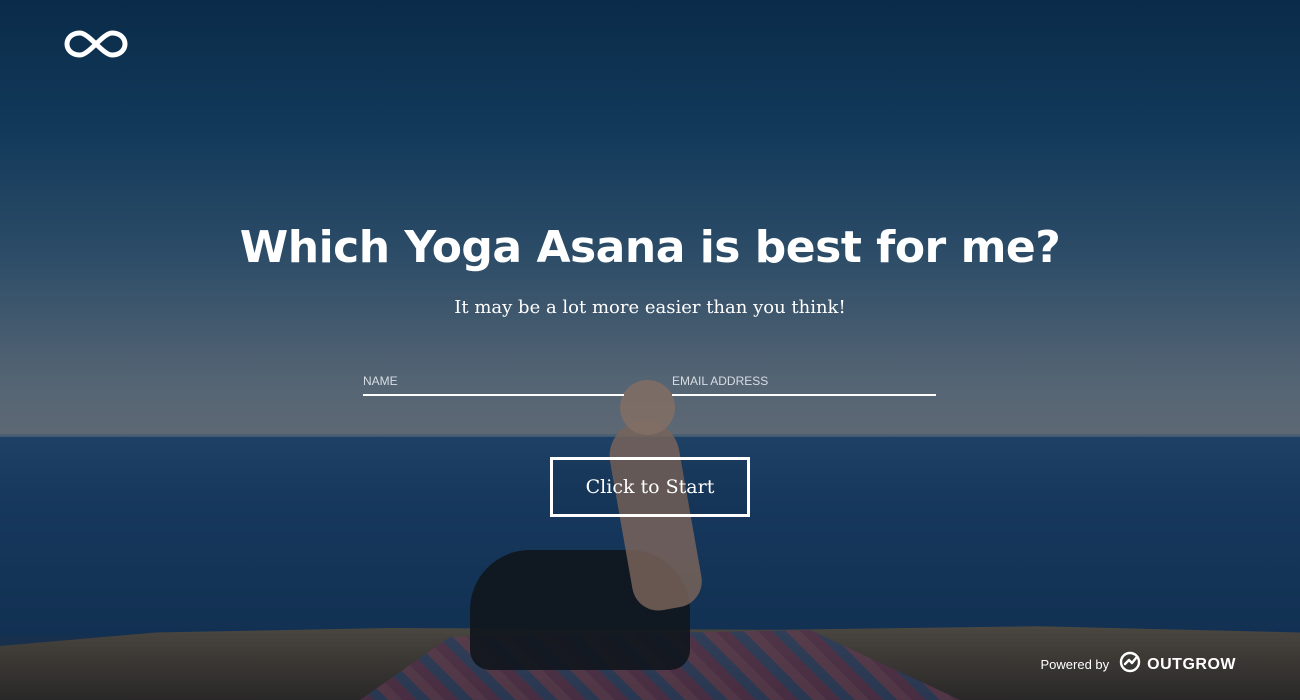  What do you see at coordinates (1075, 664) in the screenshot?
I see `powered-by-label: Powered by` at bounding box center [1075, 664].